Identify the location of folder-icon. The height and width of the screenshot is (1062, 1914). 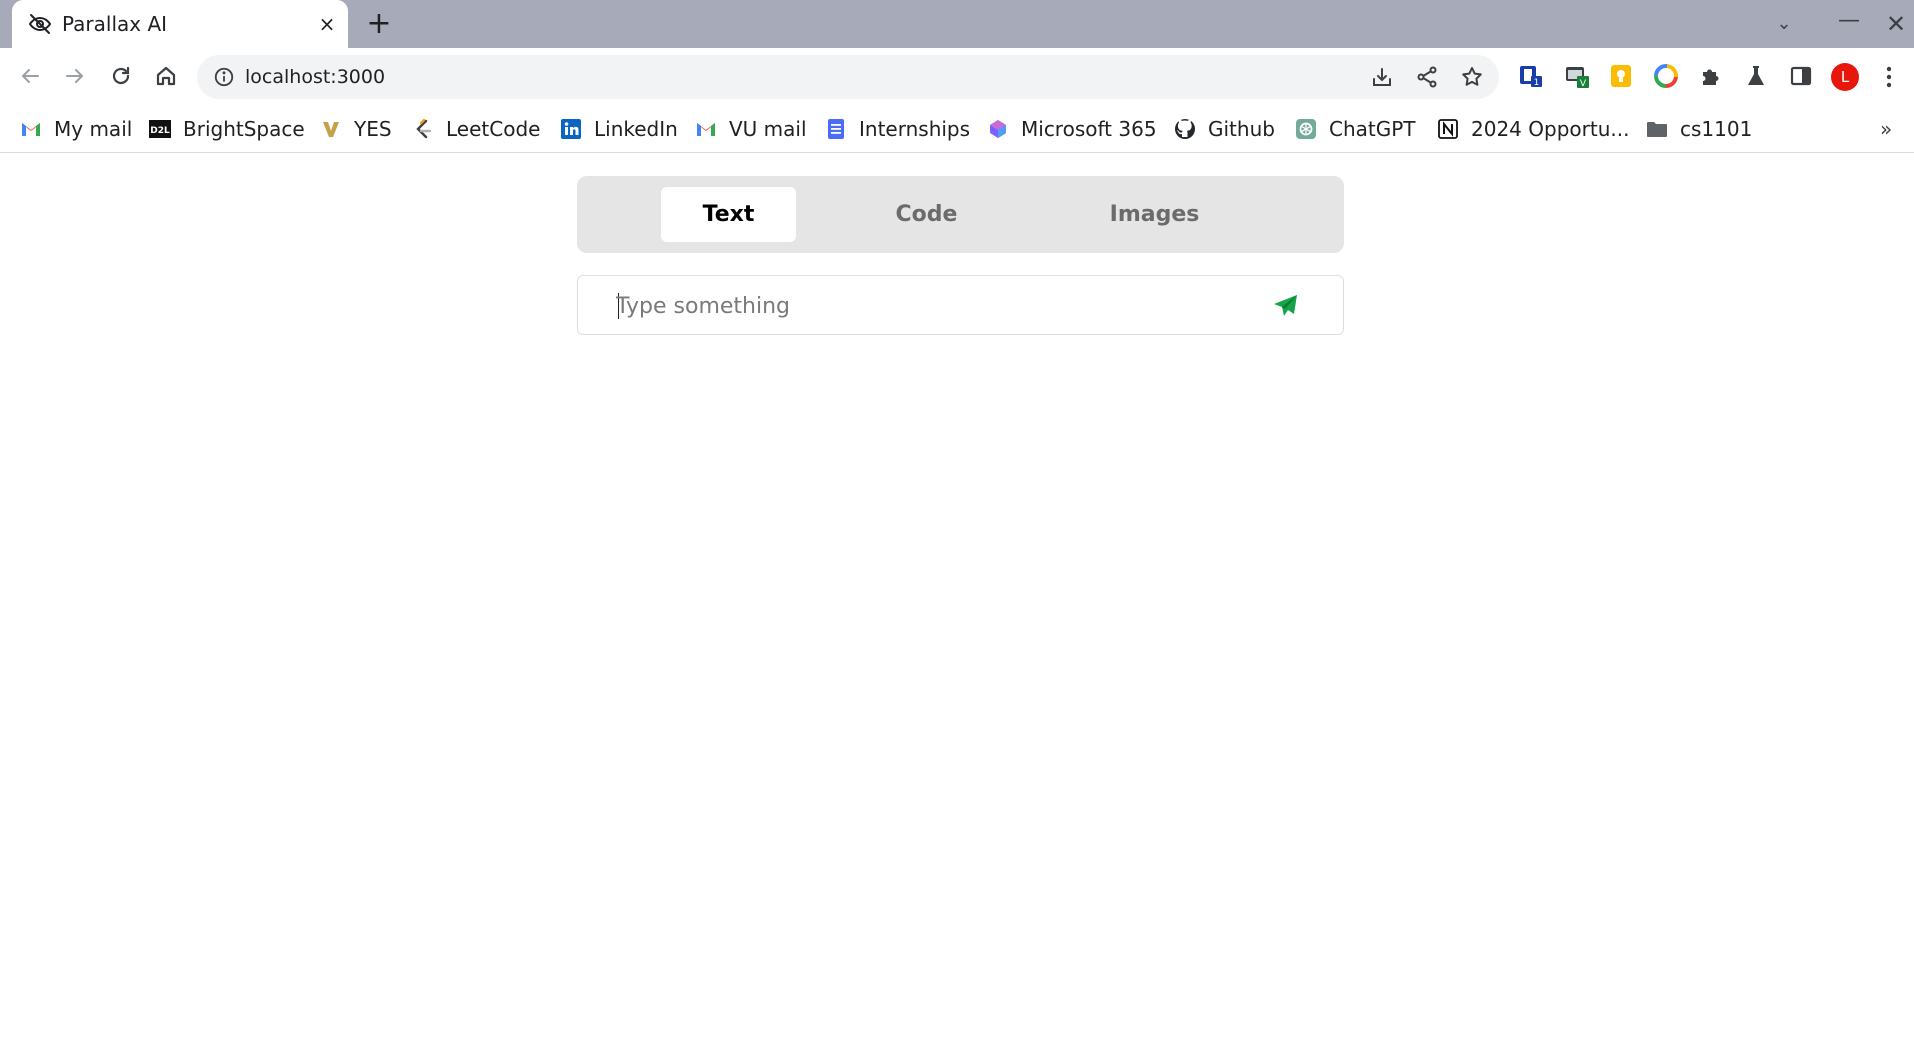
(1657, 129).